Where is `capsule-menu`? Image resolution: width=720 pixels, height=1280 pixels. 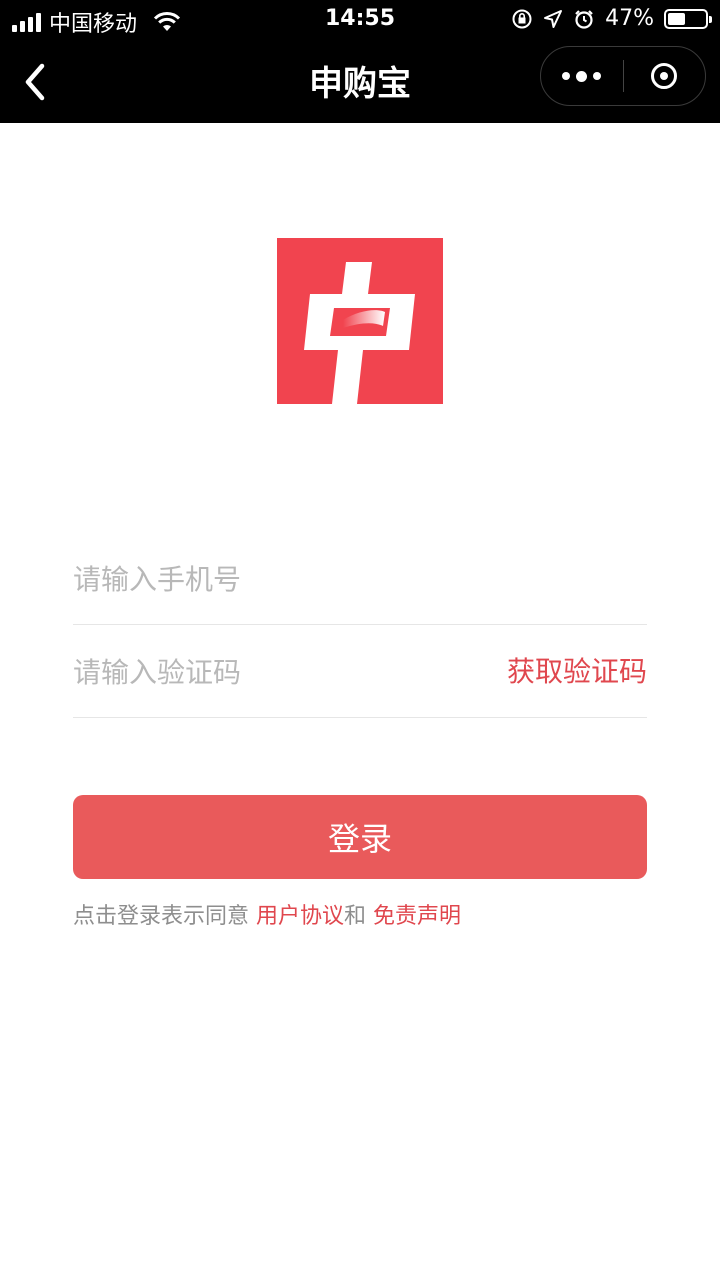 capsule-menu is located at coordinates (623, 76).